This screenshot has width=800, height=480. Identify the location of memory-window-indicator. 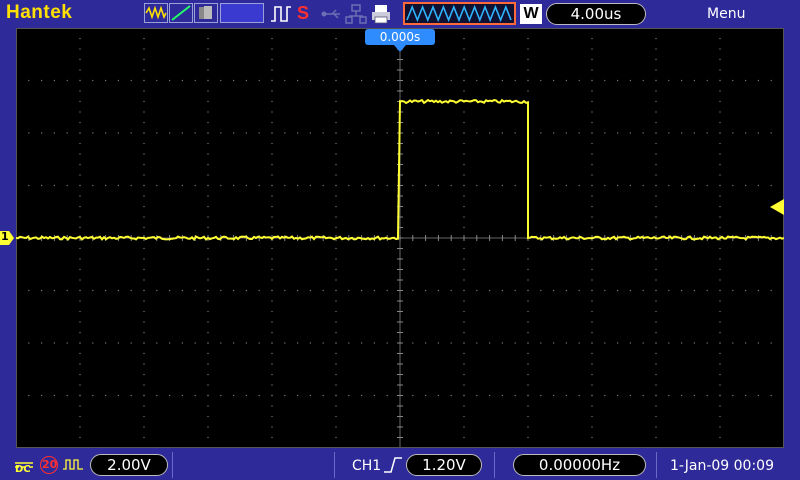
(459, 13).